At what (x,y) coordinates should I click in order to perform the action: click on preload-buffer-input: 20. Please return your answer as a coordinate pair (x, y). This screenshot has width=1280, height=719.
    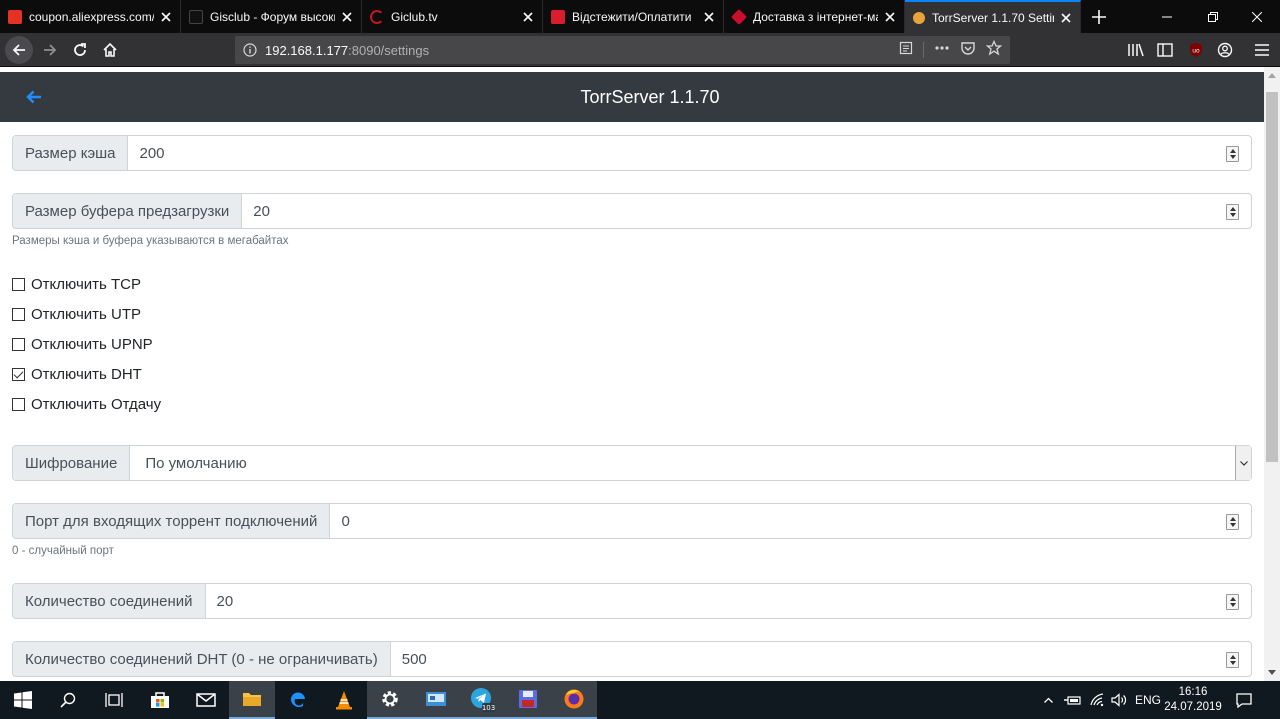
    Looking at the image, I should click on (746, 211).